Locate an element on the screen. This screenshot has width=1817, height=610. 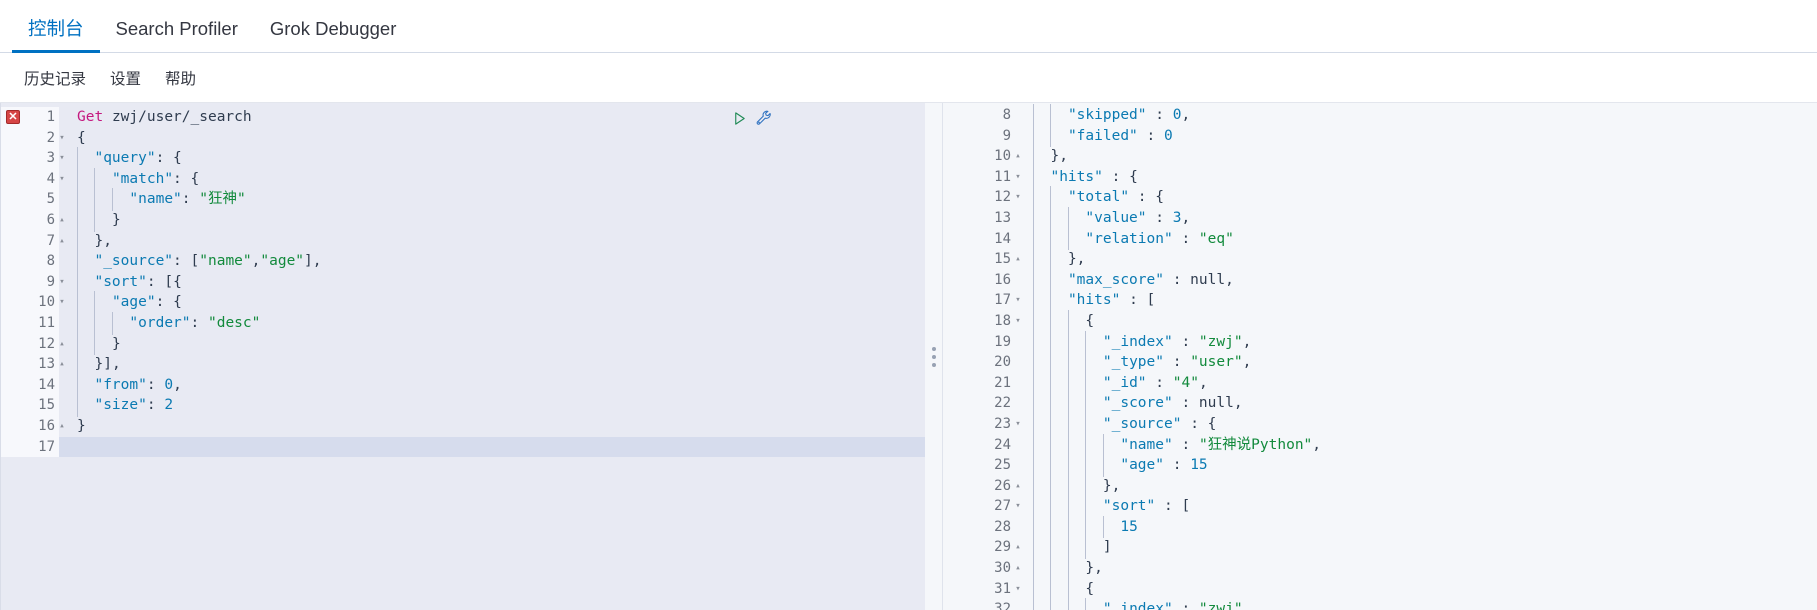
play-icon is located at coordinates (739, 118).